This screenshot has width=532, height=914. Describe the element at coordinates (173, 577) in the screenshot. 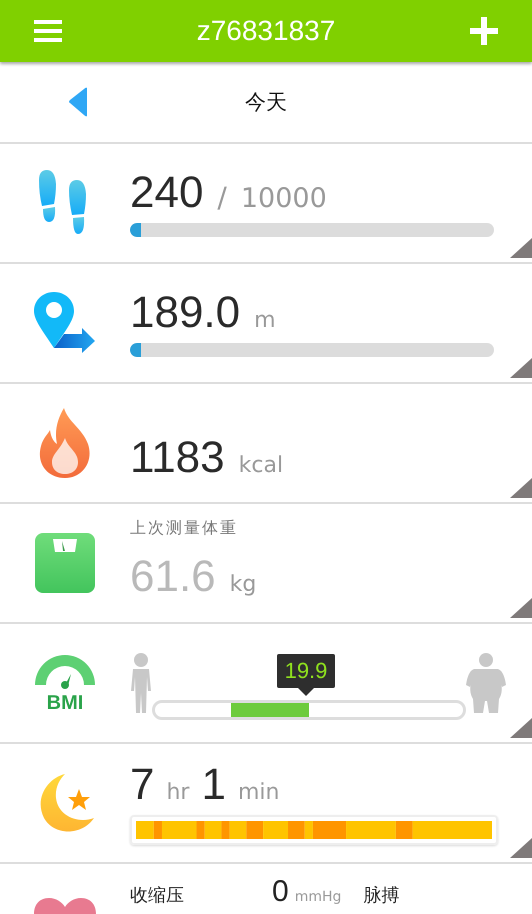

I see `weight-value: 61.6` at that location.